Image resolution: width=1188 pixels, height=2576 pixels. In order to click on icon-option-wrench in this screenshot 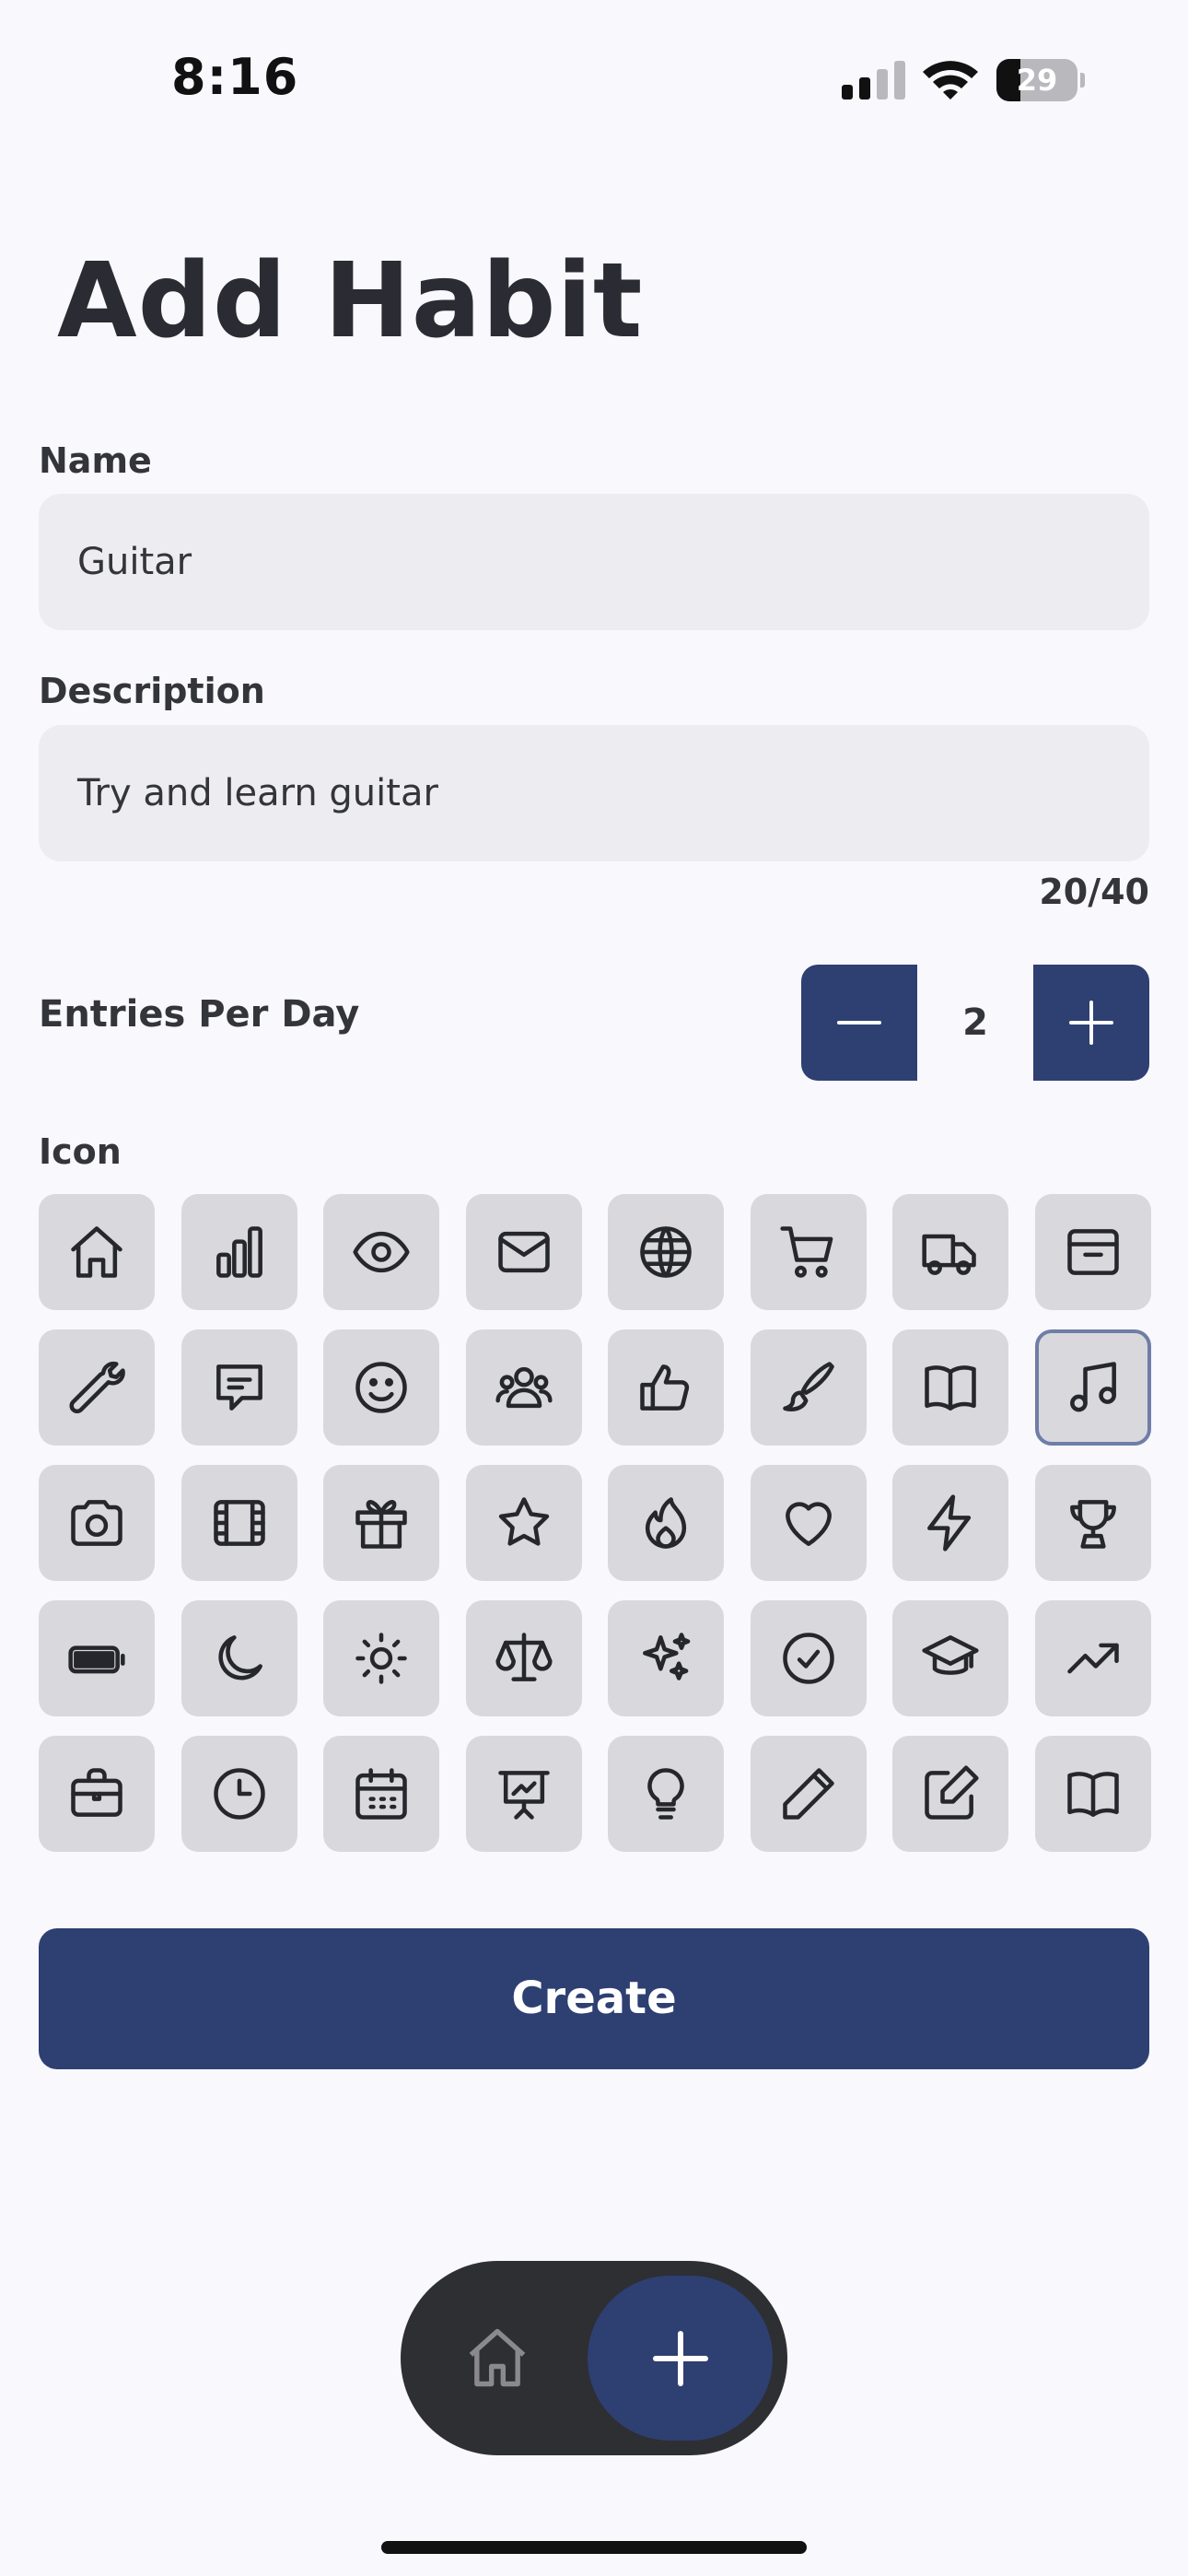, I will do `click(97, 1387)`.